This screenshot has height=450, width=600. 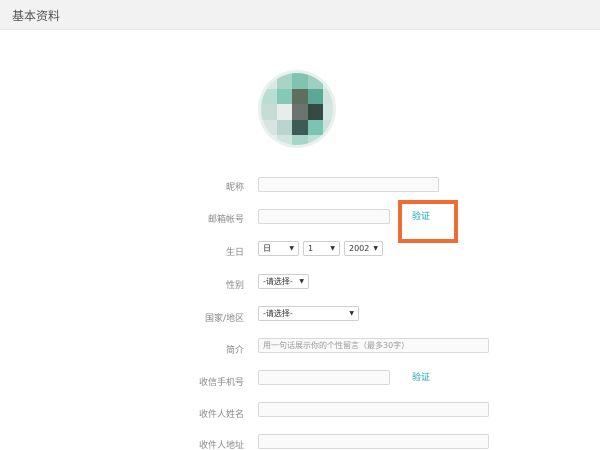 I want to click on nickname-input, so click(x=348, y=184).